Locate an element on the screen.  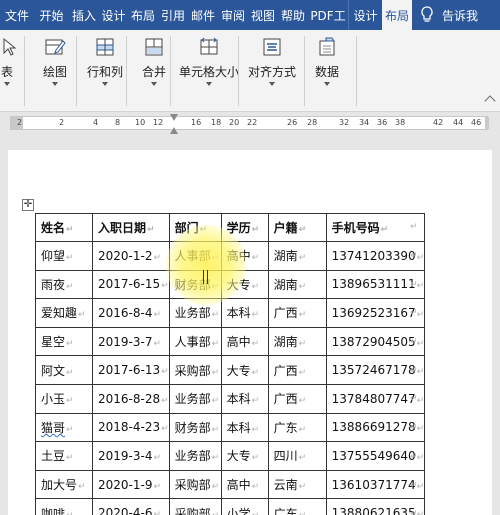
table-header-cell: 学历↵ is located at coordinates (244, 227).